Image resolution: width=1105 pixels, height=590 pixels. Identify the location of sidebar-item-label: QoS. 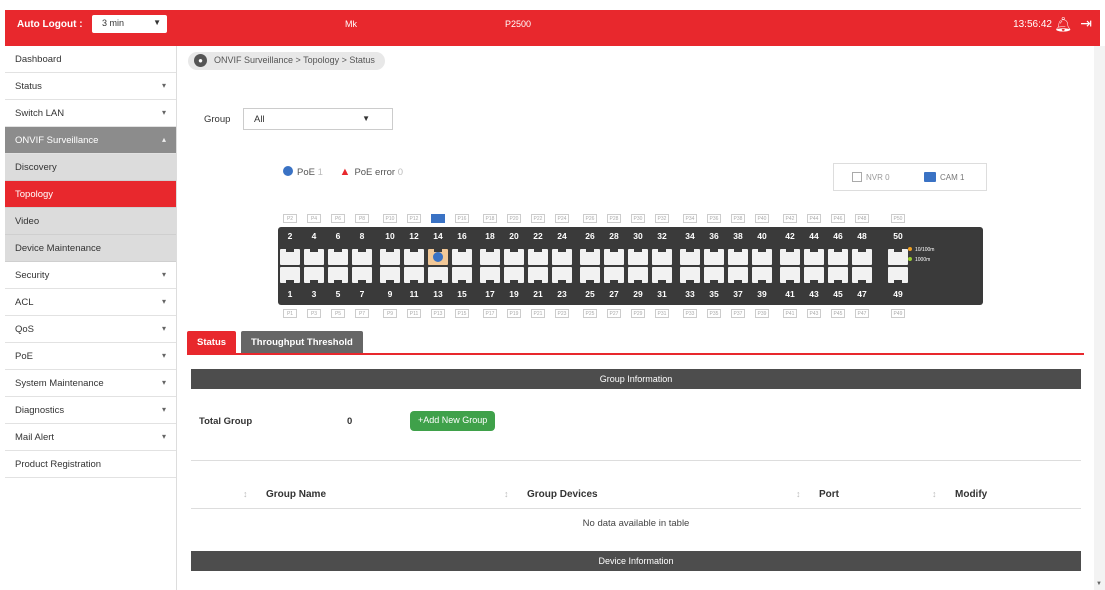
(25, 329).